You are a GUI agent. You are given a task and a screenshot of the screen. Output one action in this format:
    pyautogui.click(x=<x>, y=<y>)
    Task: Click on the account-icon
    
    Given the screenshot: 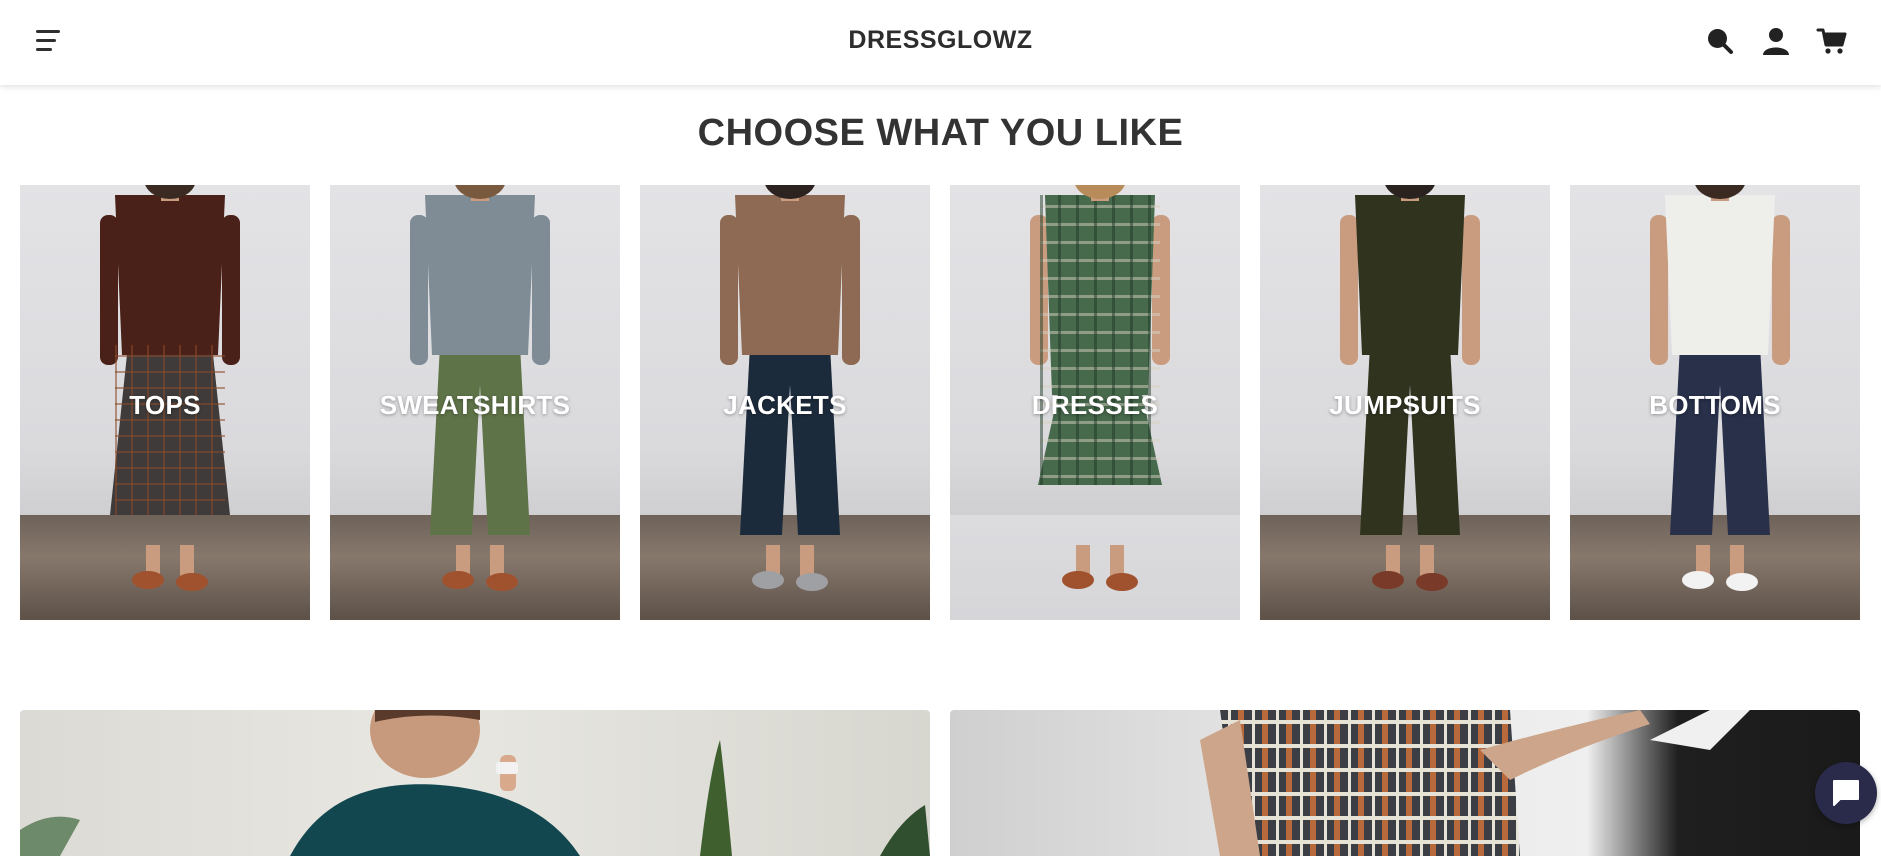 What is the action you would take?
    pyautogui.click(x=1776, y=41)
    